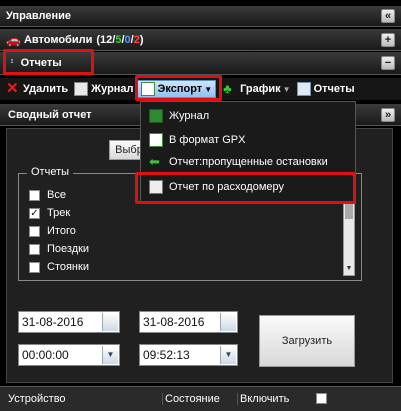 The height and width of the screenshot is (411, 401). Describe the element at coordinates (207, 140) in the screenshot. I see `menu-item-gpx-label: В формат GPX` at that location.